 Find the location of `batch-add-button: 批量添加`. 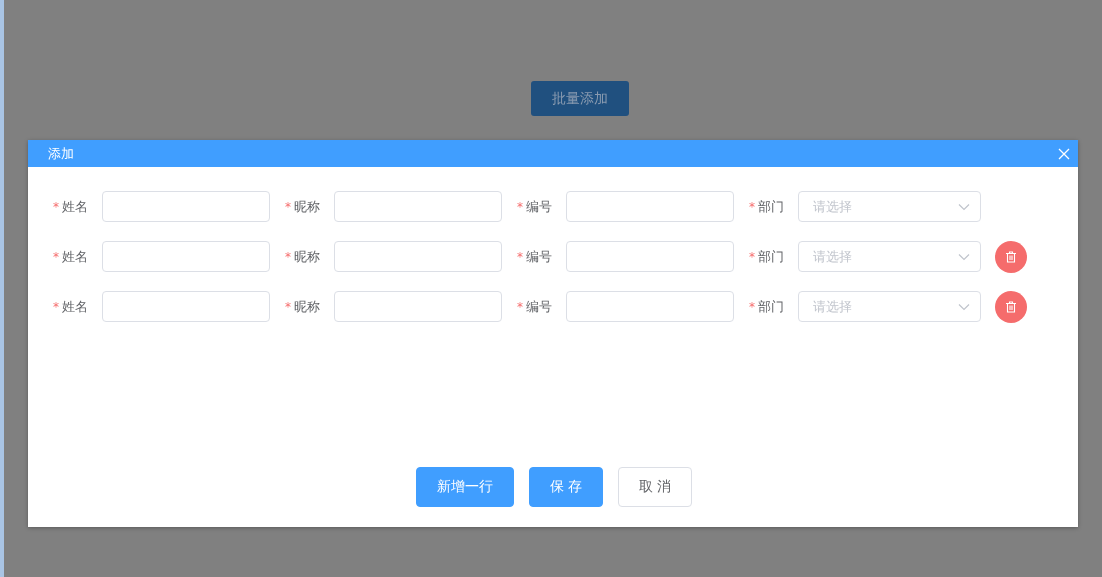

batch-add-button: 批量添加 is located at coordinates (580, 98).